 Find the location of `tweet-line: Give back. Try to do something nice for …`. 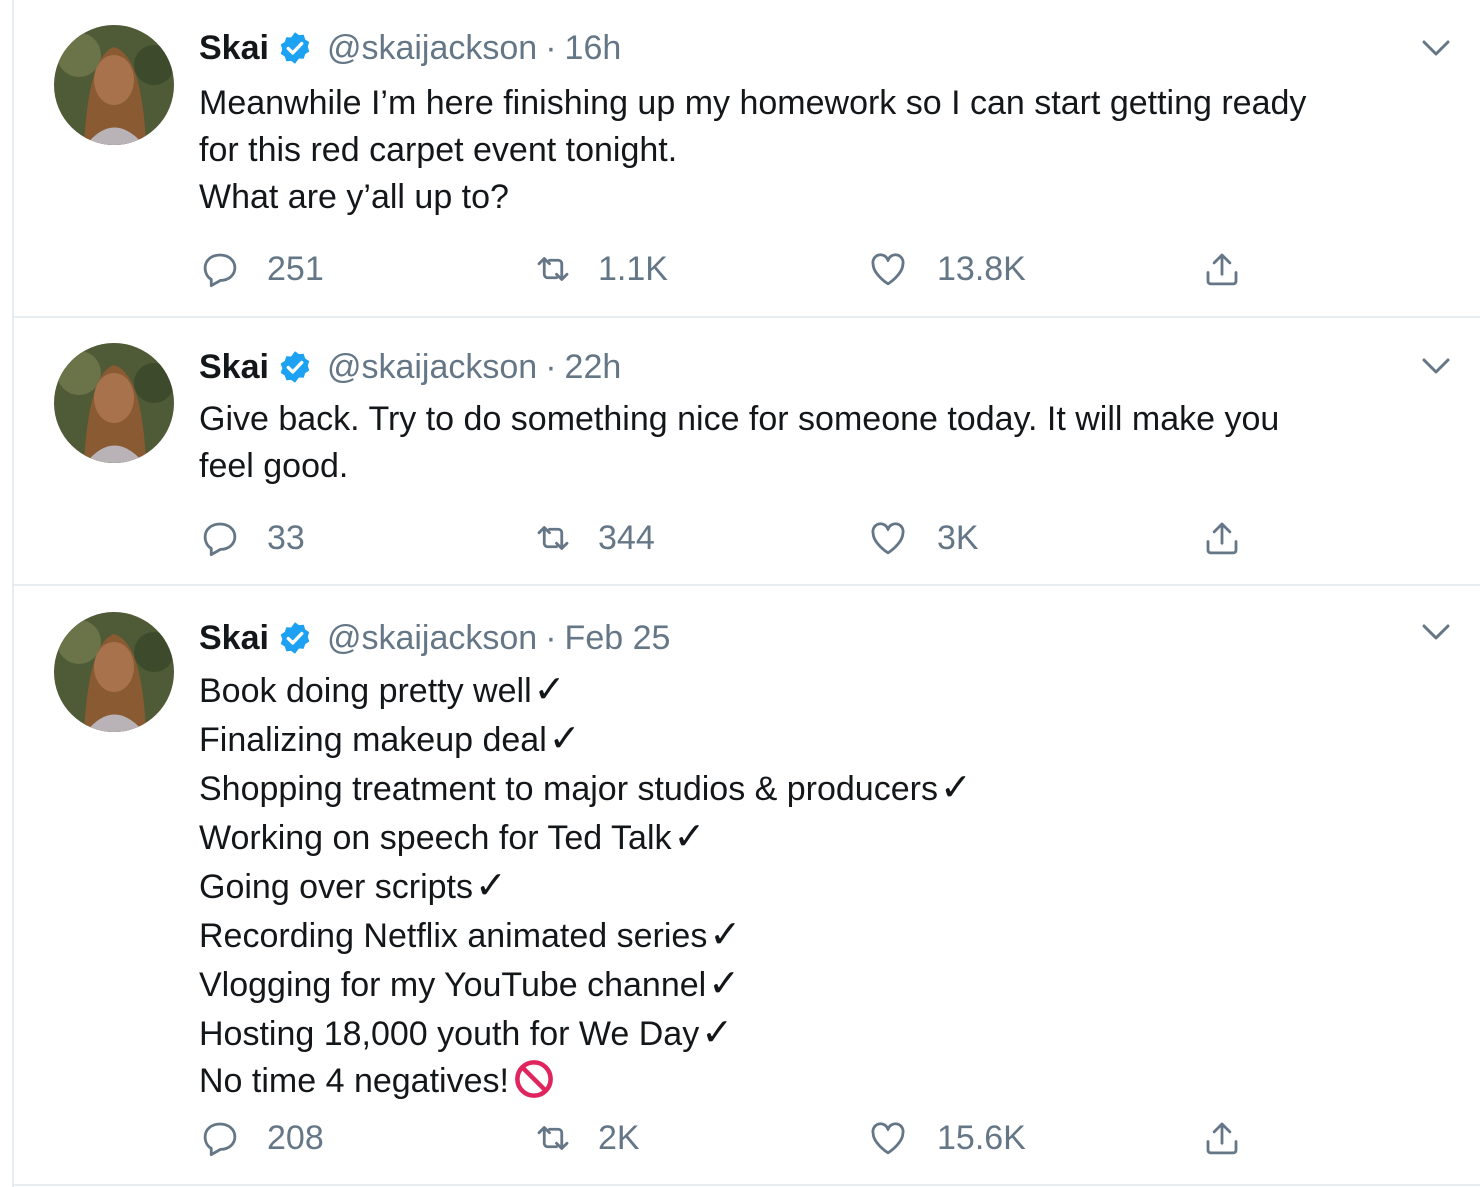

tweet-line: Give back. Try to do something nice for … is located at coordinates (739, 419).